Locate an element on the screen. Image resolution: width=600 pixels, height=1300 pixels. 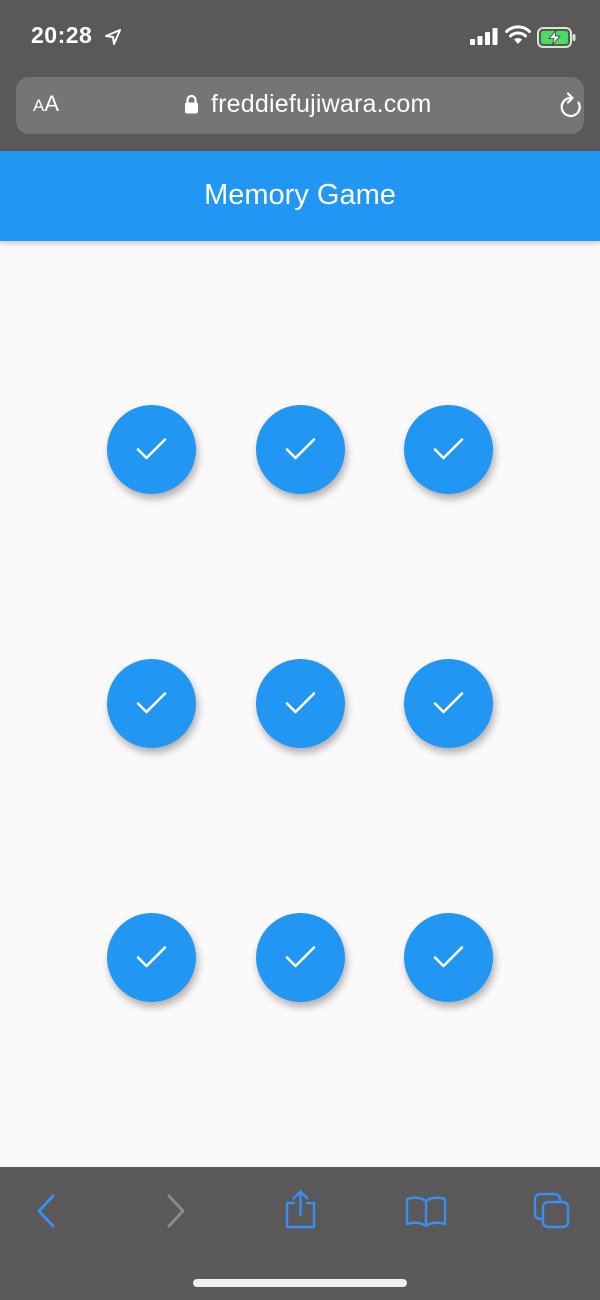
location-arrow-icon is located at coordinates (113, 37).